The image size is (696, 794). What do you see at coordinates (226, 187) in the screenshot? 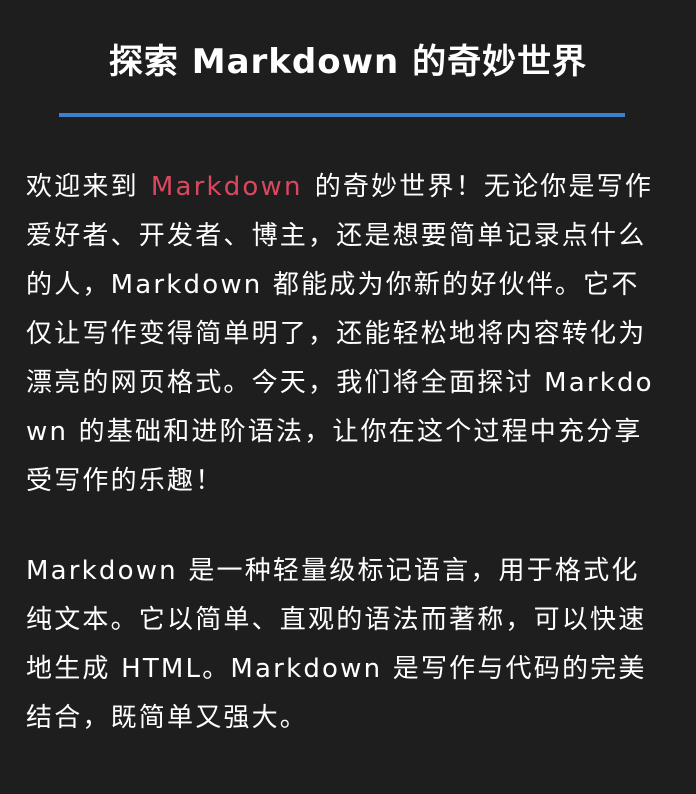
I see `inline-code-markdown: Markdown` at bounding box center [226, 187].